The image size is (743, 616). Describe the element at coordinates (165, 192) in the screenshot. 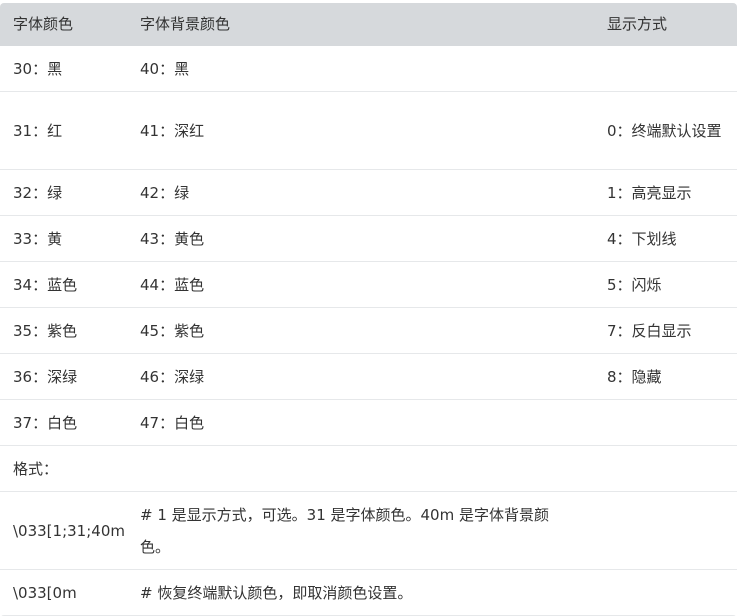

I see `bg-cell: 42：绿` at that location.